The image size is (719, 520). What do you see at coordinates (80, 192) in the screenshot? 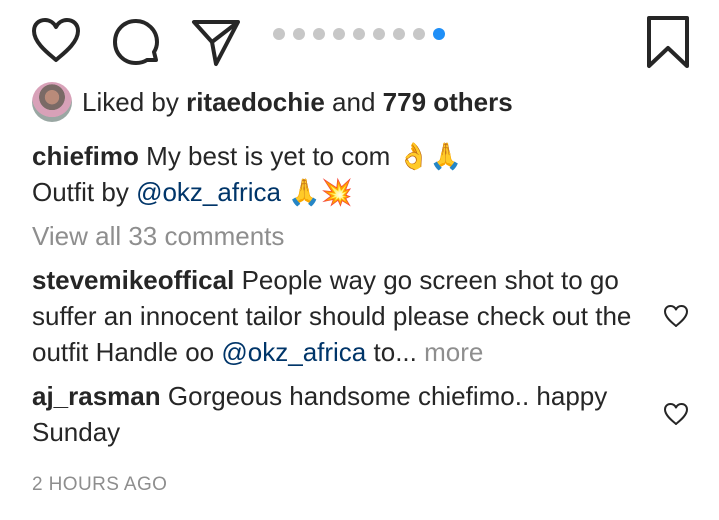
I see `caption-outfit-prefix: Outfit by` at bounding box center [80, 192].